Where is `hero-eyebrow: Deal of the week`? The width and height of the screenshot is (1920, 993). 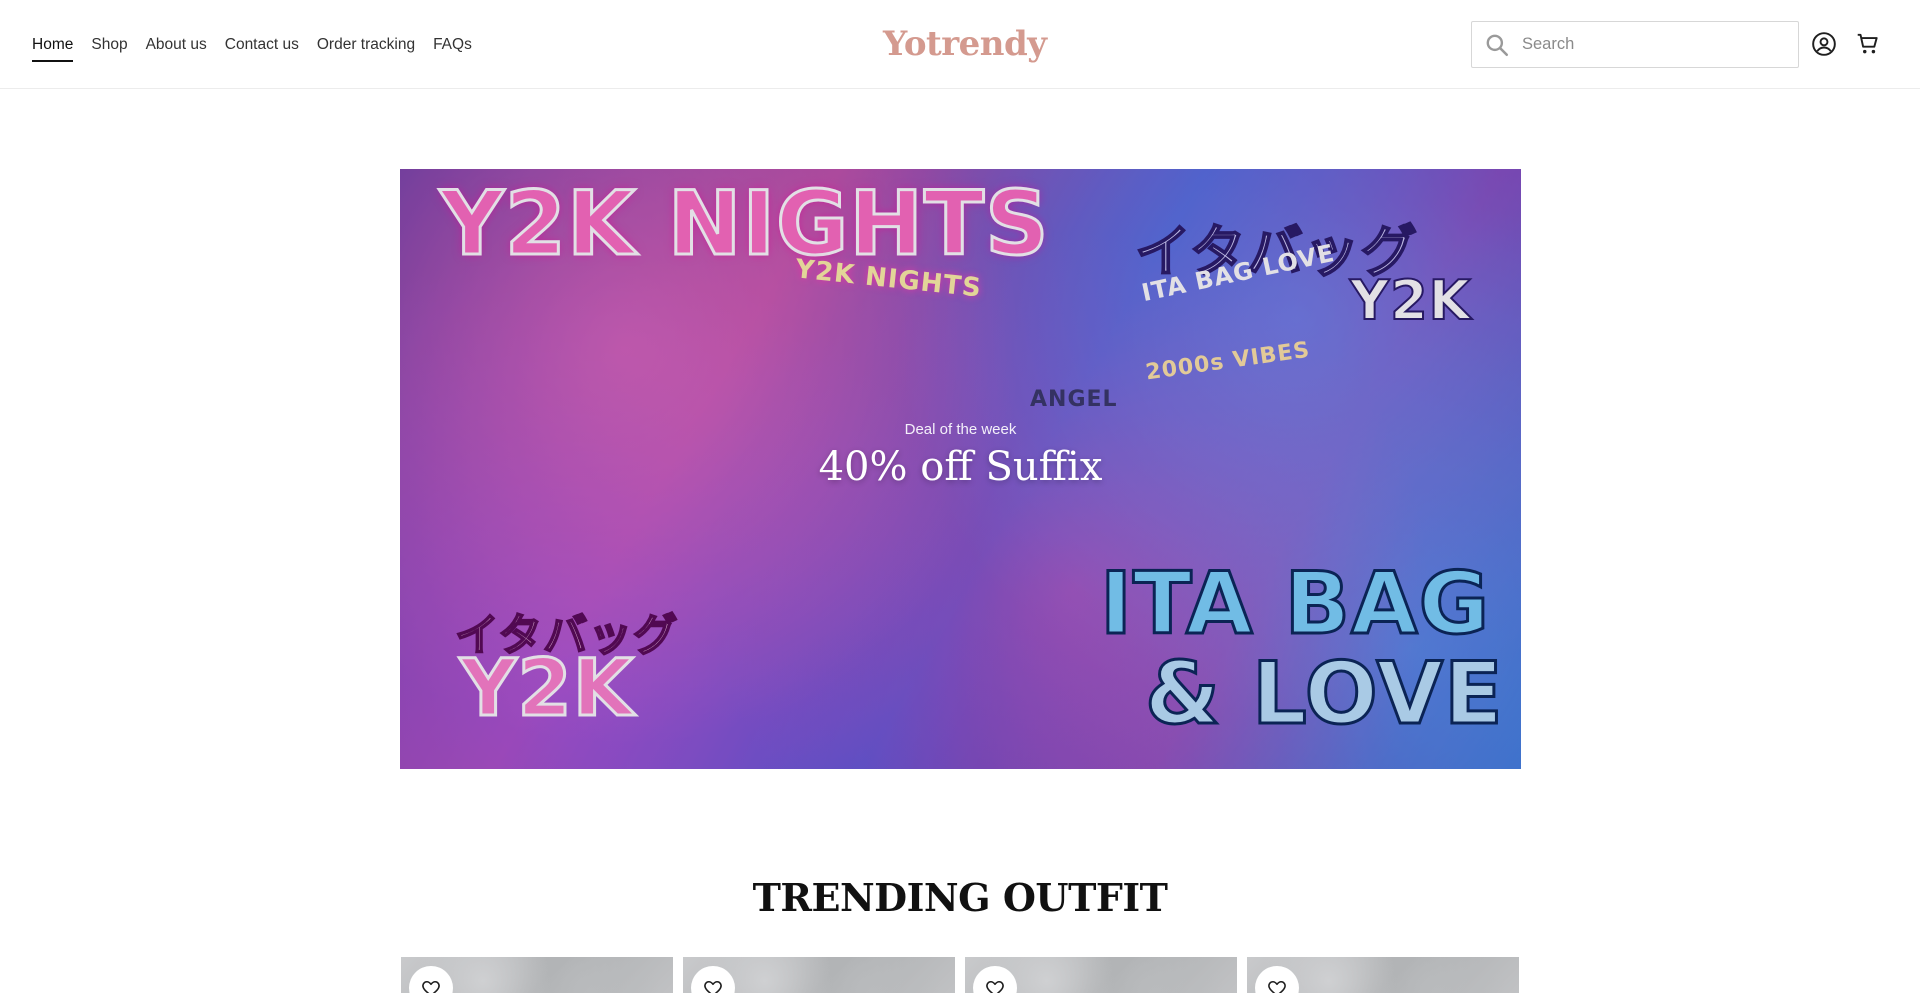
hero-eyebrow: Deal of the week is located at coordinates (960, 429).